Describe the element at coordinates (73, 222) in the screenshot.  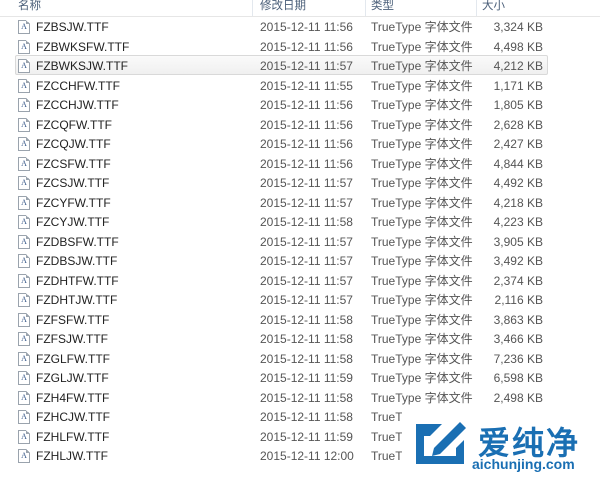
I see `file-name: FZCYJW.TTF` at that location.